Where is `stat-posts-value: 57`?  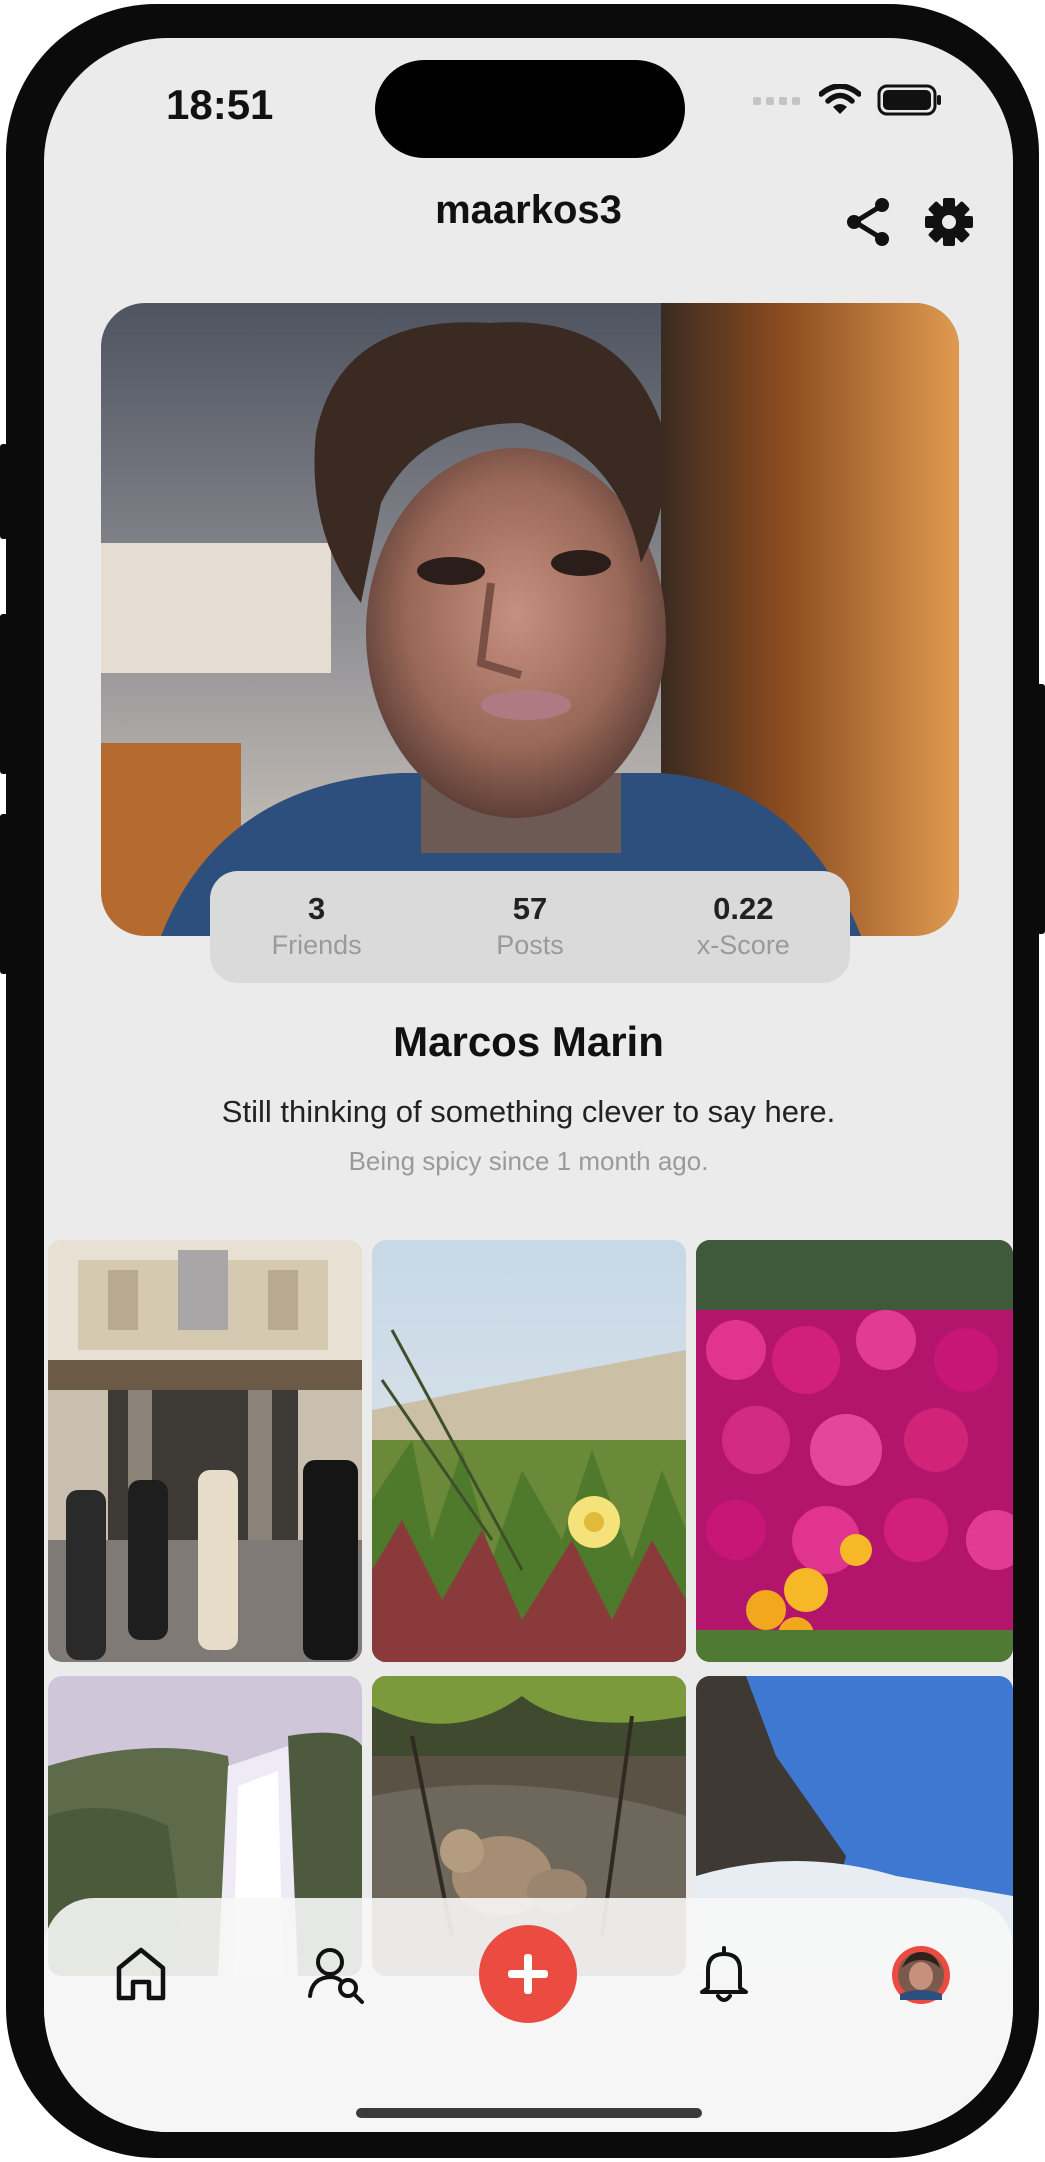 stat-posts-value: 57 is located at coordinates (530, 908).